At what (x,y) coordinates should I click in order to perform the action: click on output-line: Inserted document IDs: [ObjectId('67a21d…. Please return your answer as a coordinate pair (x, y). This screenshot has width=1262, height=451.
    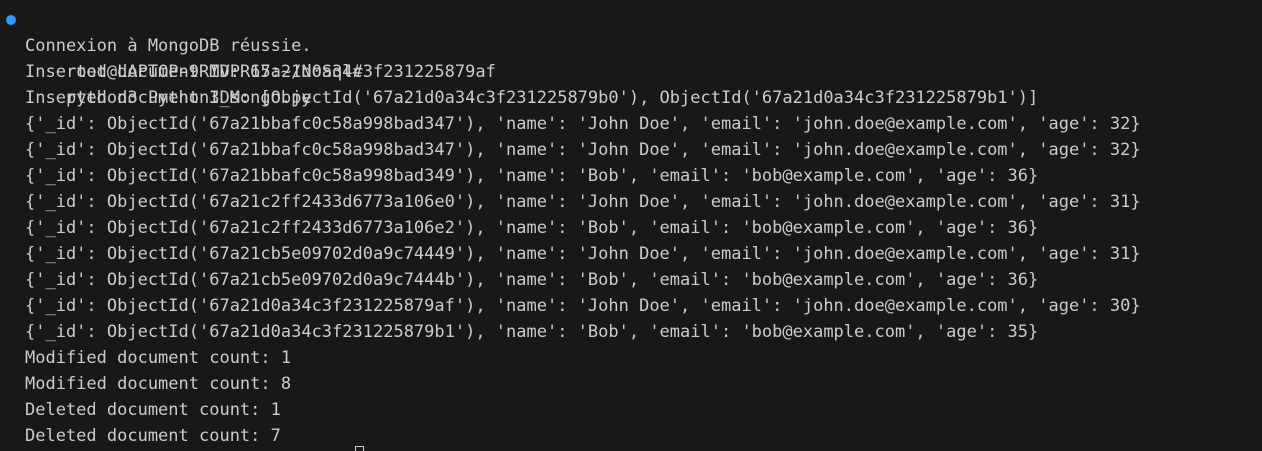
    Looking at the image, I should click on (532, 98).